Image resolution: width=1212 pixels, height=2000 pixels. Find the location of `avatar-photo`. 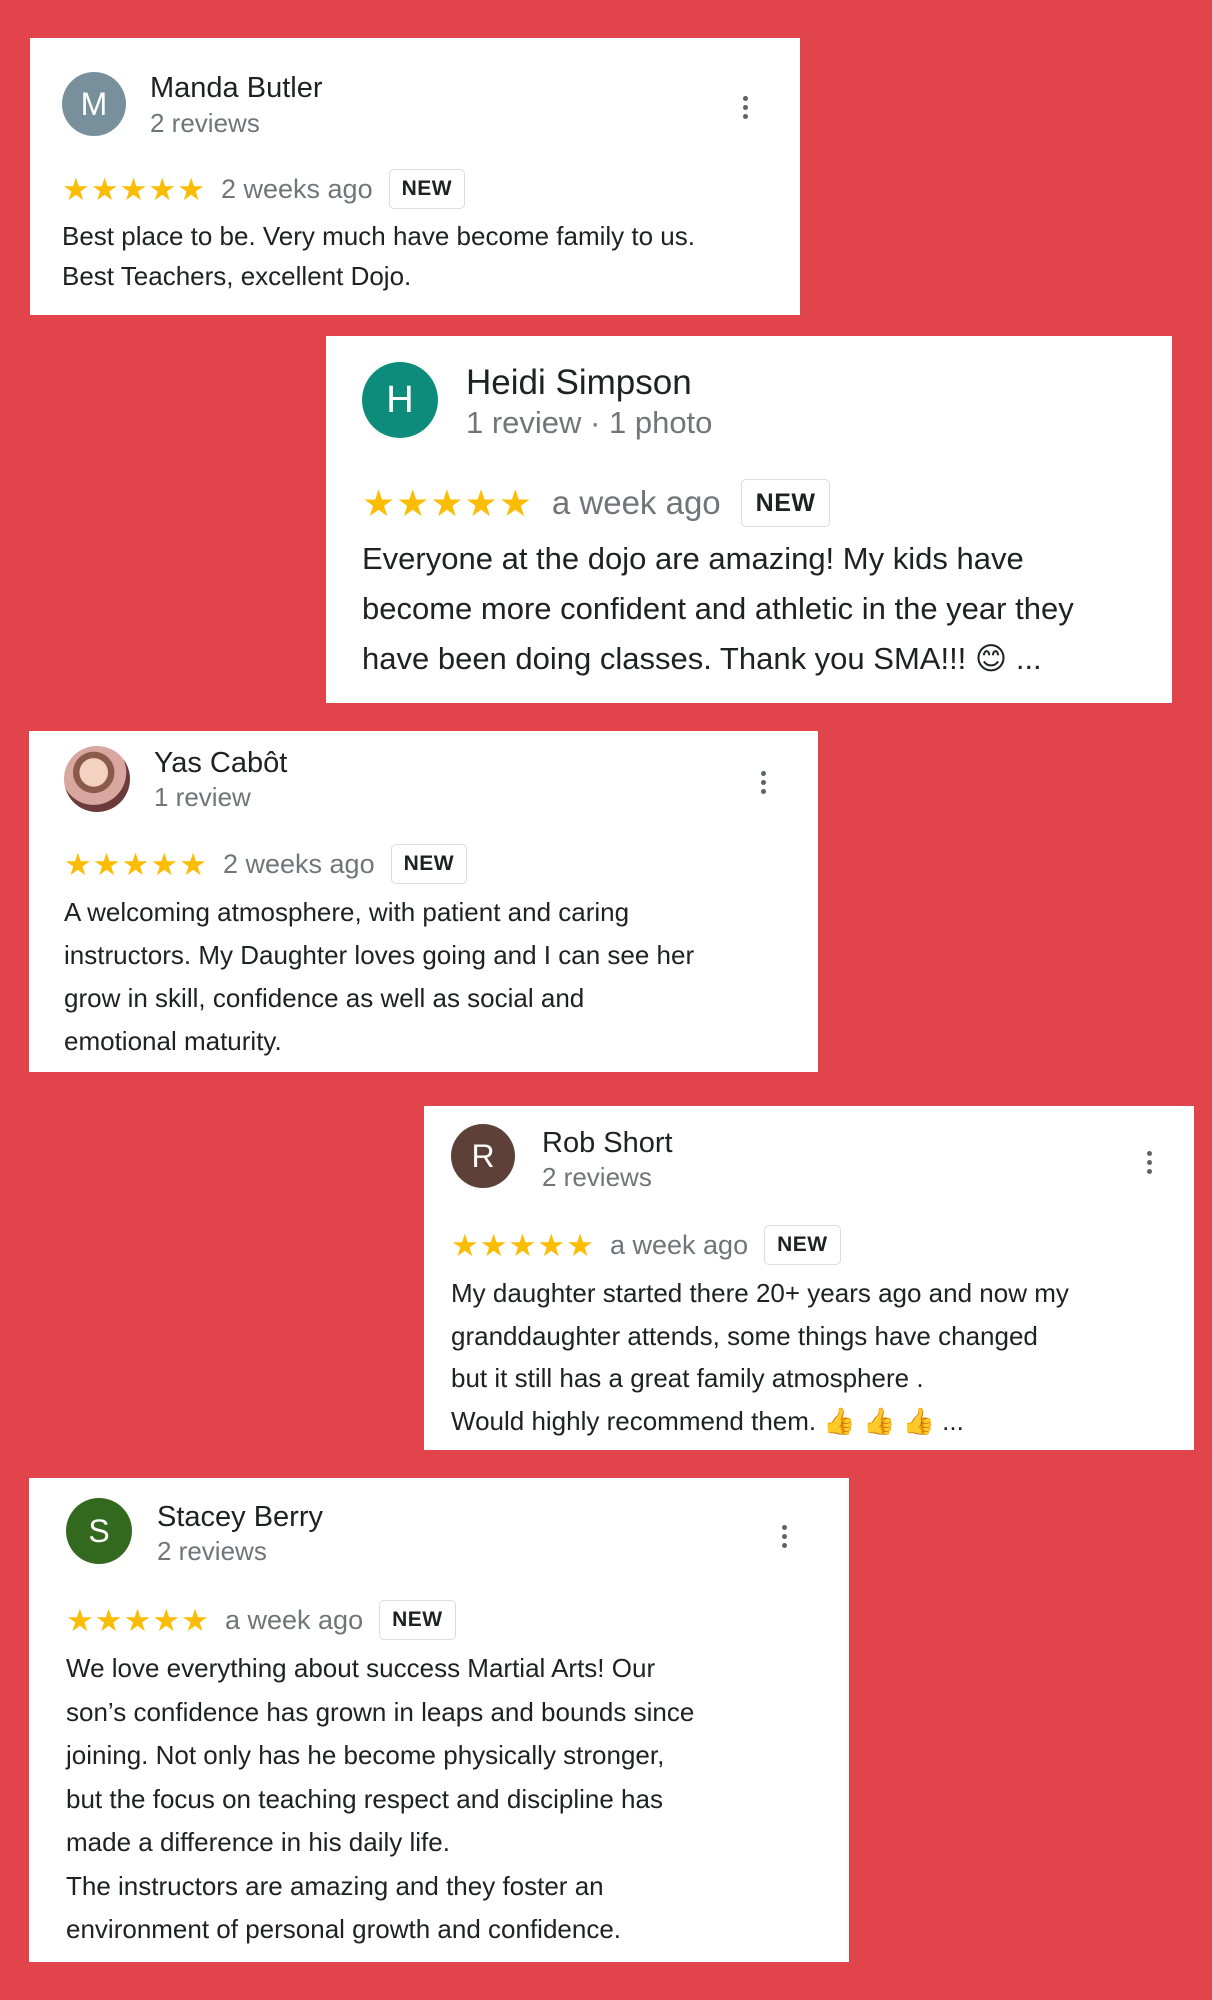

avatar-photo is located at coordinates (97, 779).